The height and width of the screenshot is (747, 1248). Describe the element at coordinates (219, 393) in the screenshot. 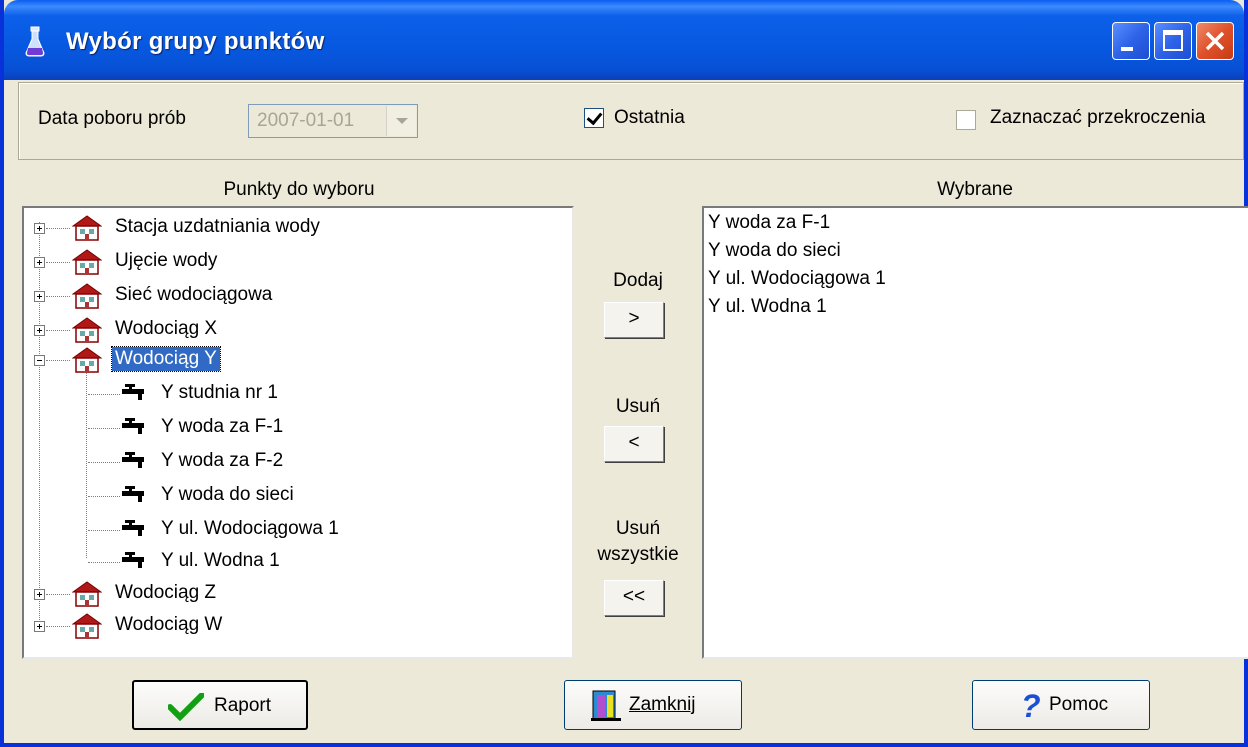

I see `tree-child-label: Y studnia nr 1` at that location.